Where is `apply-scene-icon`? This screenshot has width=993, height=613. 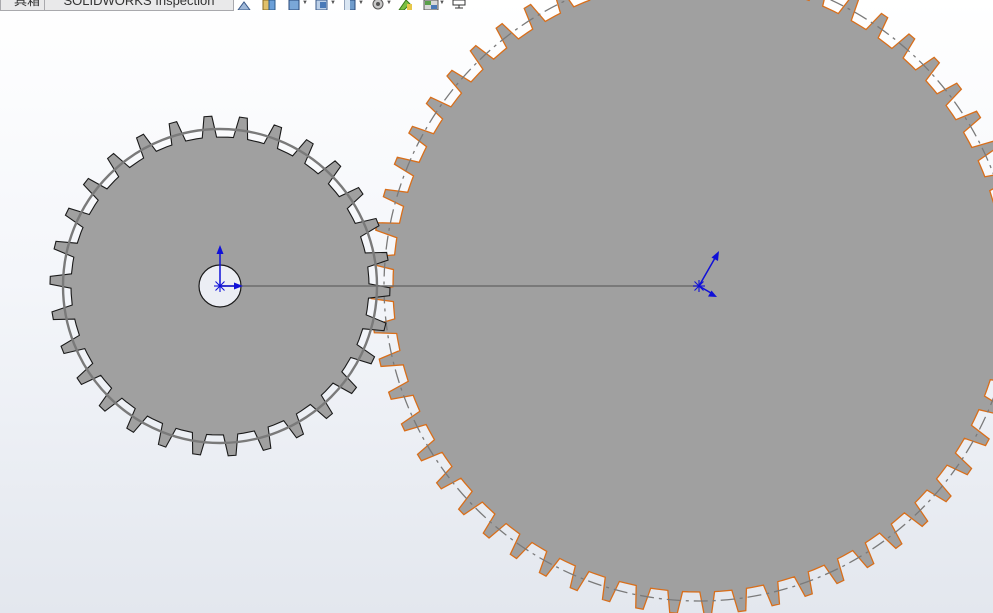
apply-scene-icon is located at coordinates (378, 5).